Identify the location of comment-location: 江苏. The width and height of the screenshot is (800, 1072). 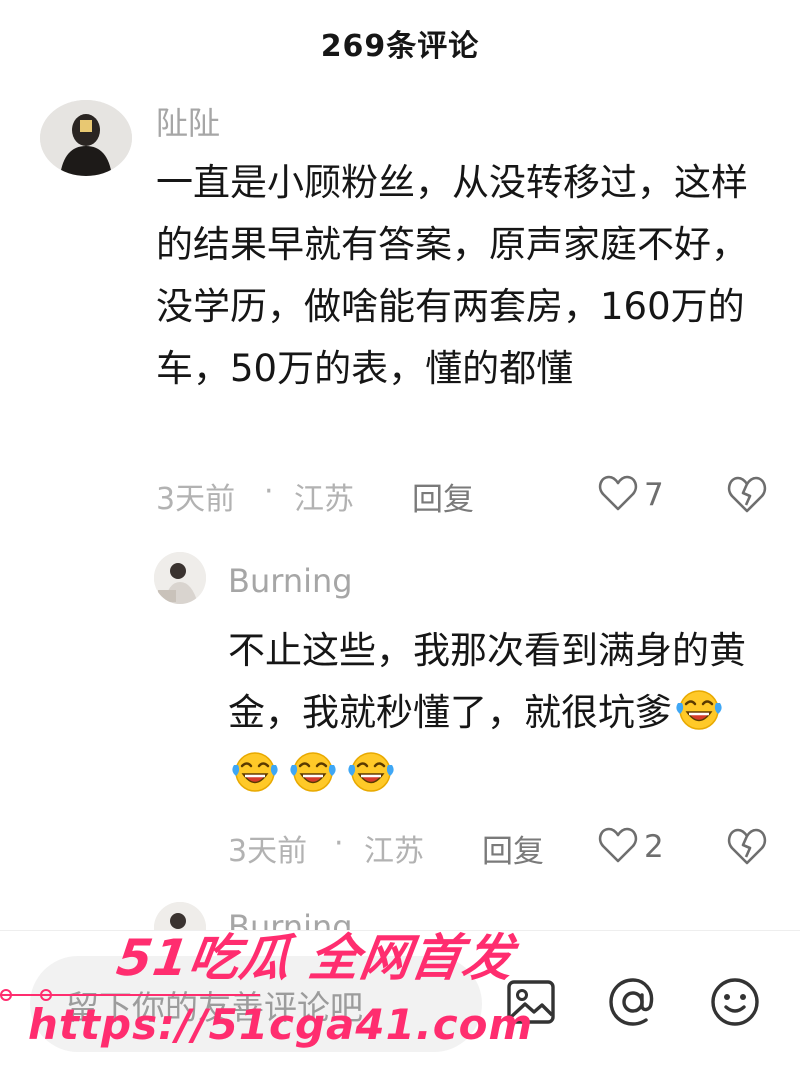
(324, 499).